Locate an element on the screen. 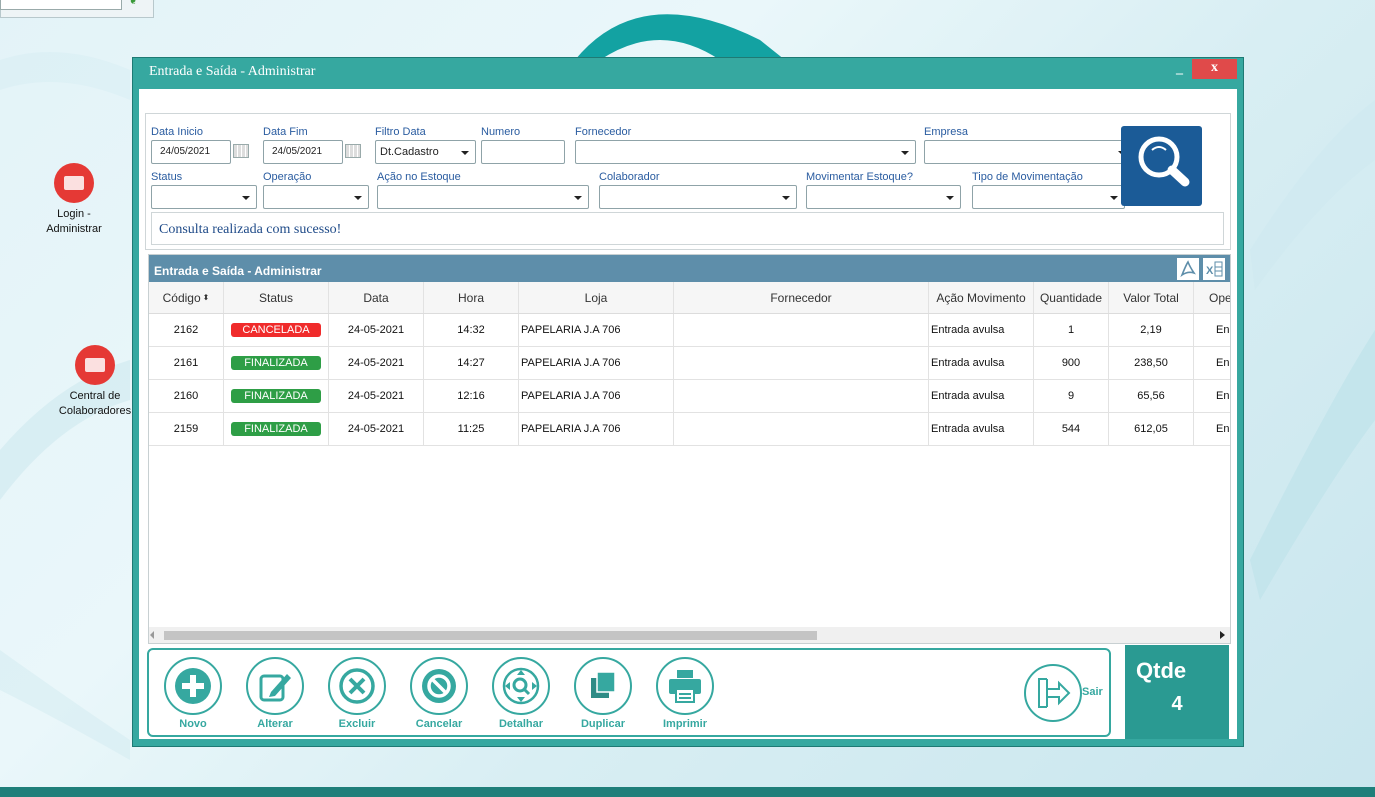 This screenshot has height=797, width=1375. cell-codigo: 2159 is located at coordinates (186, 429).